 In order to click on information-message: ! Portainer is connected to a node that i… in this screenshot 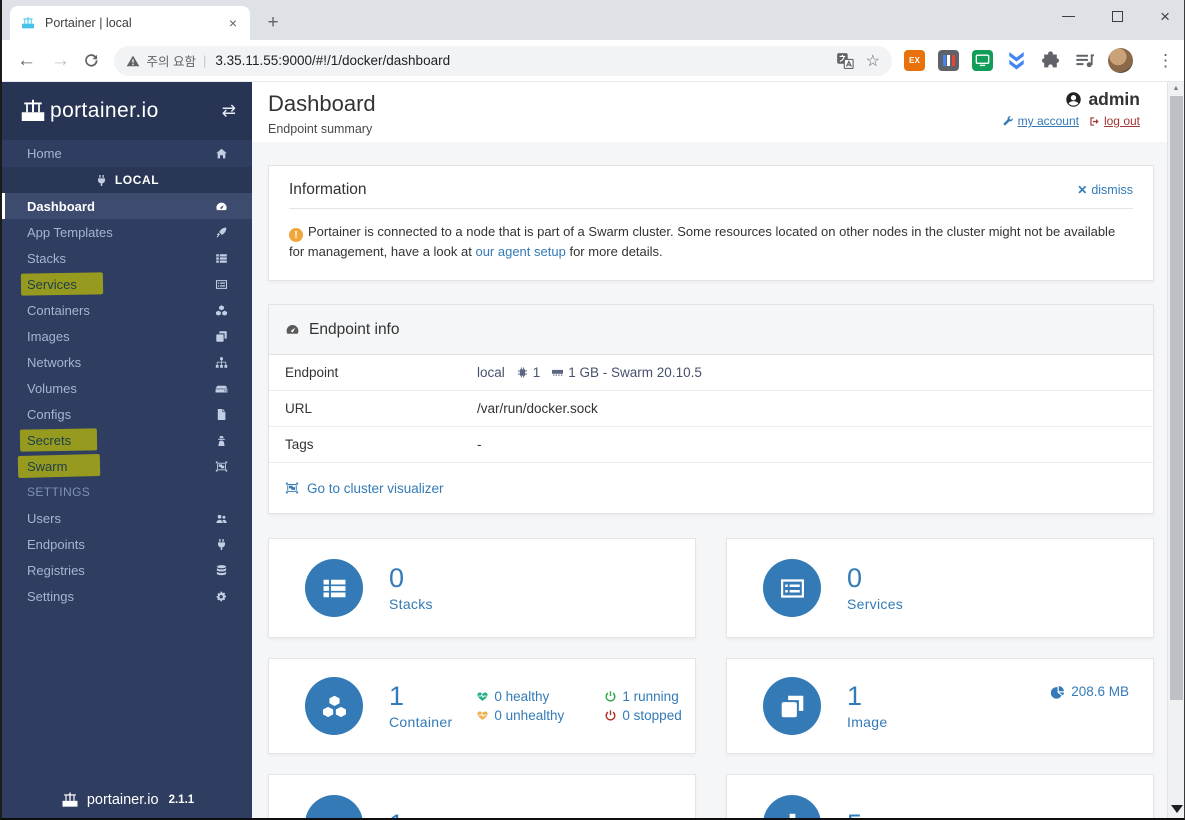, I will do `click(711, 242)`.